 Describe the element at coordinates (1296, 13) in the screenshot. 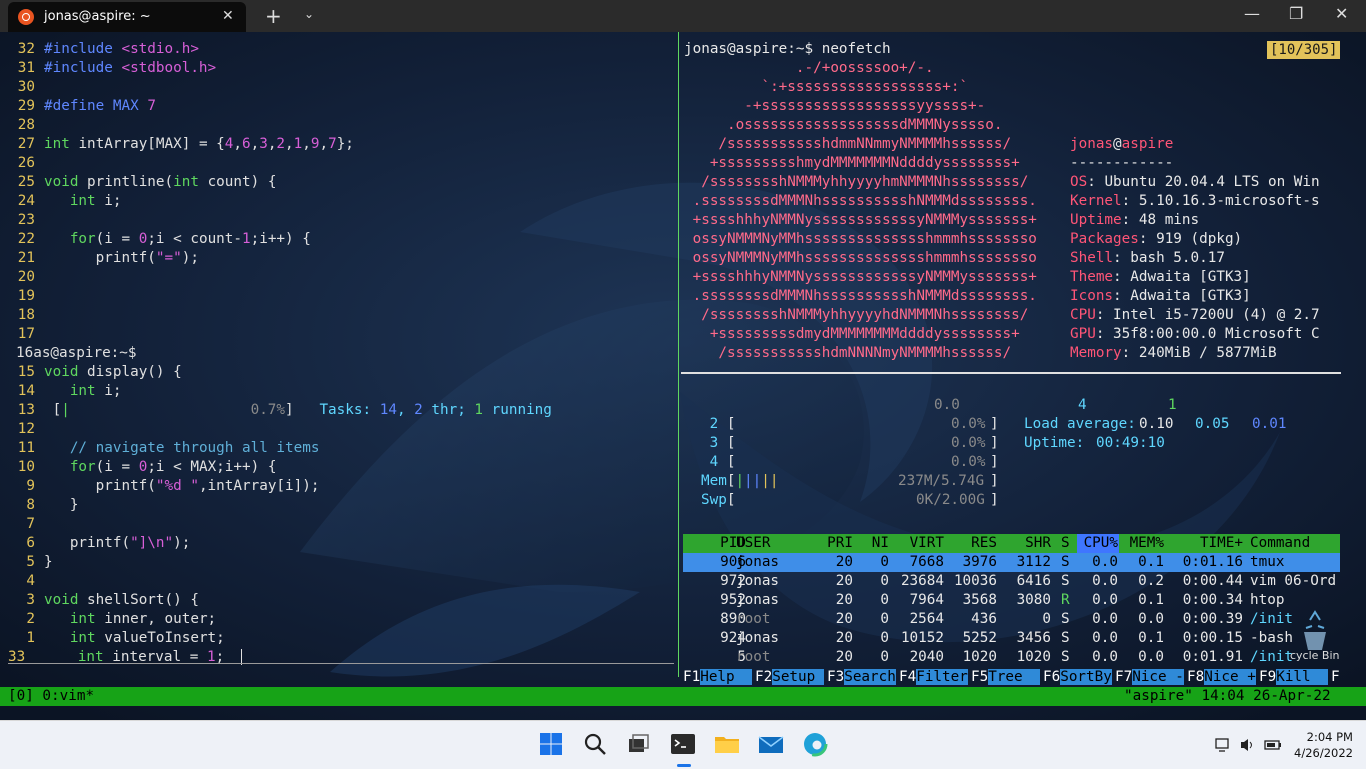

I see `maximize-button: ❐` at that location.